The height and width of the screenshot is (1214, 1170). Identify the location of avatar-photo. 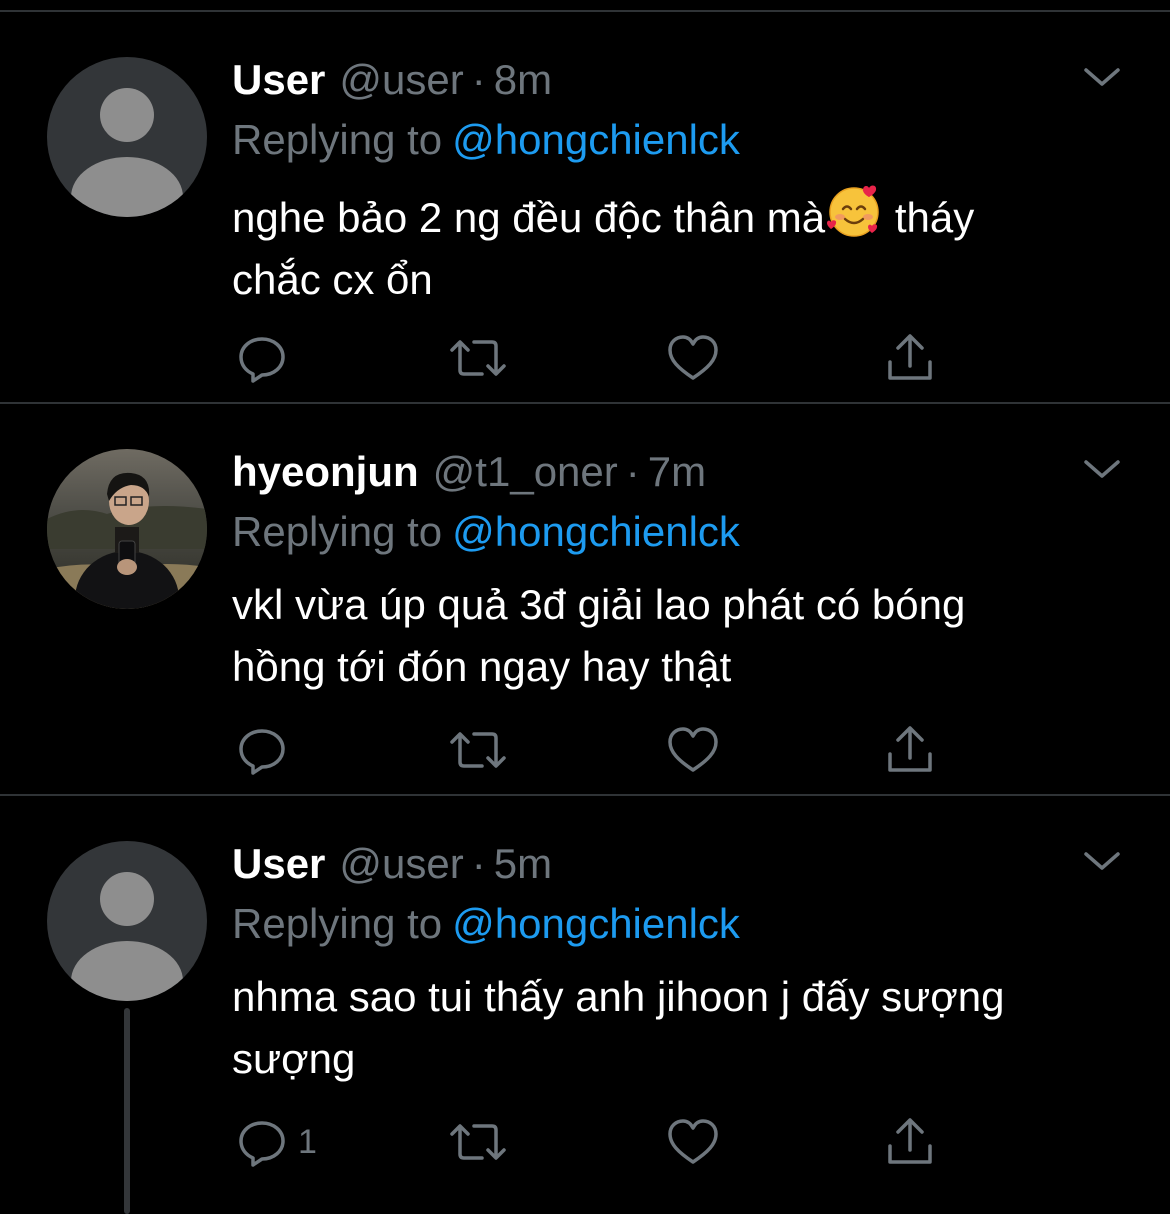
(127, 529).